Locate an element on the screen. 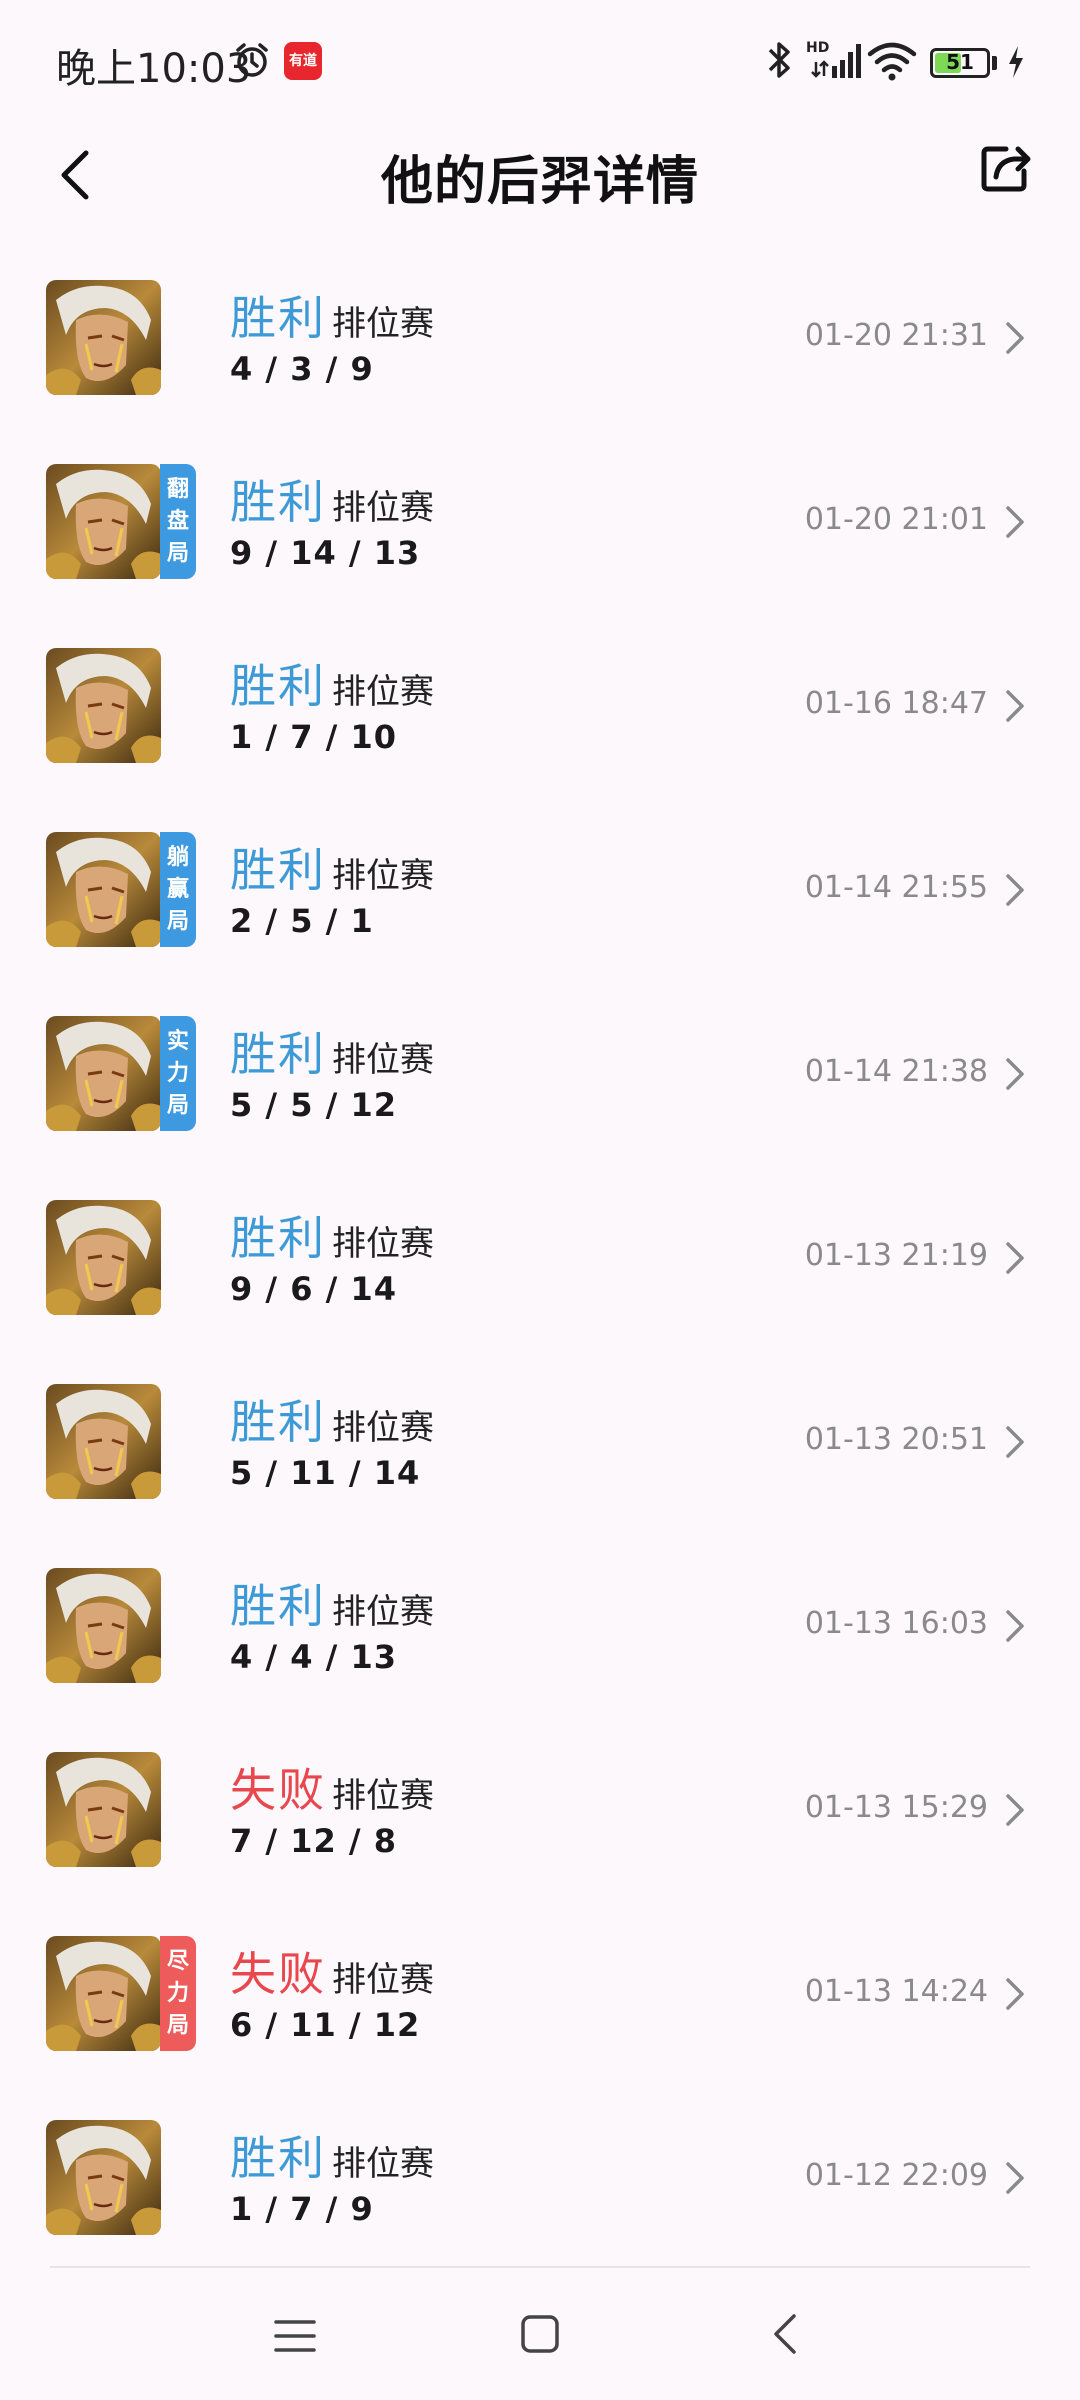 This screenshot has width=1080, height=2400. cellular-signal-icon is located at coordinates (836, 61).